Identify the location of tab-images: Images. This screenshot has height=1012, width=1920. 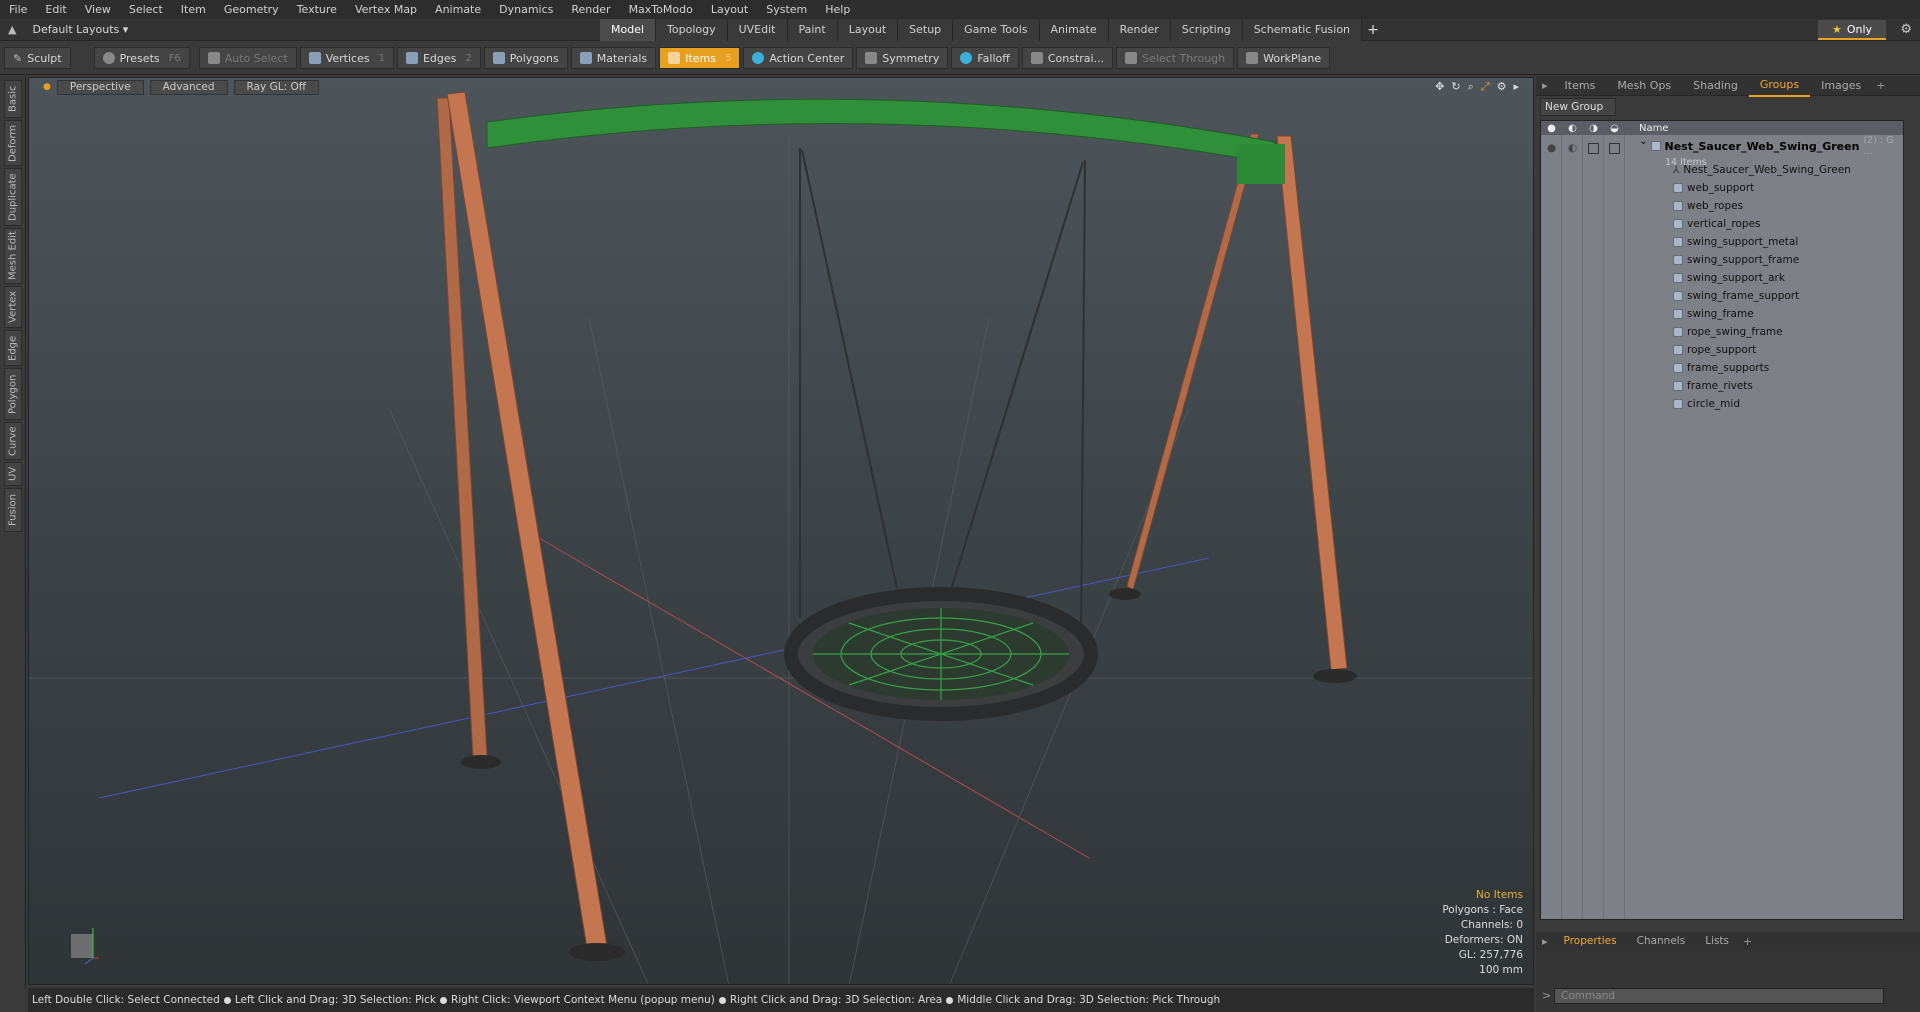
(1841, 86).